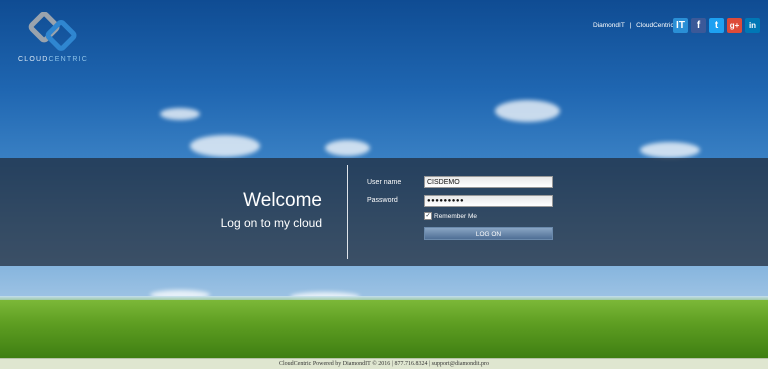 This screenshot has width=768, height=369. I want to click on password-label: Password, so click(382, 200).